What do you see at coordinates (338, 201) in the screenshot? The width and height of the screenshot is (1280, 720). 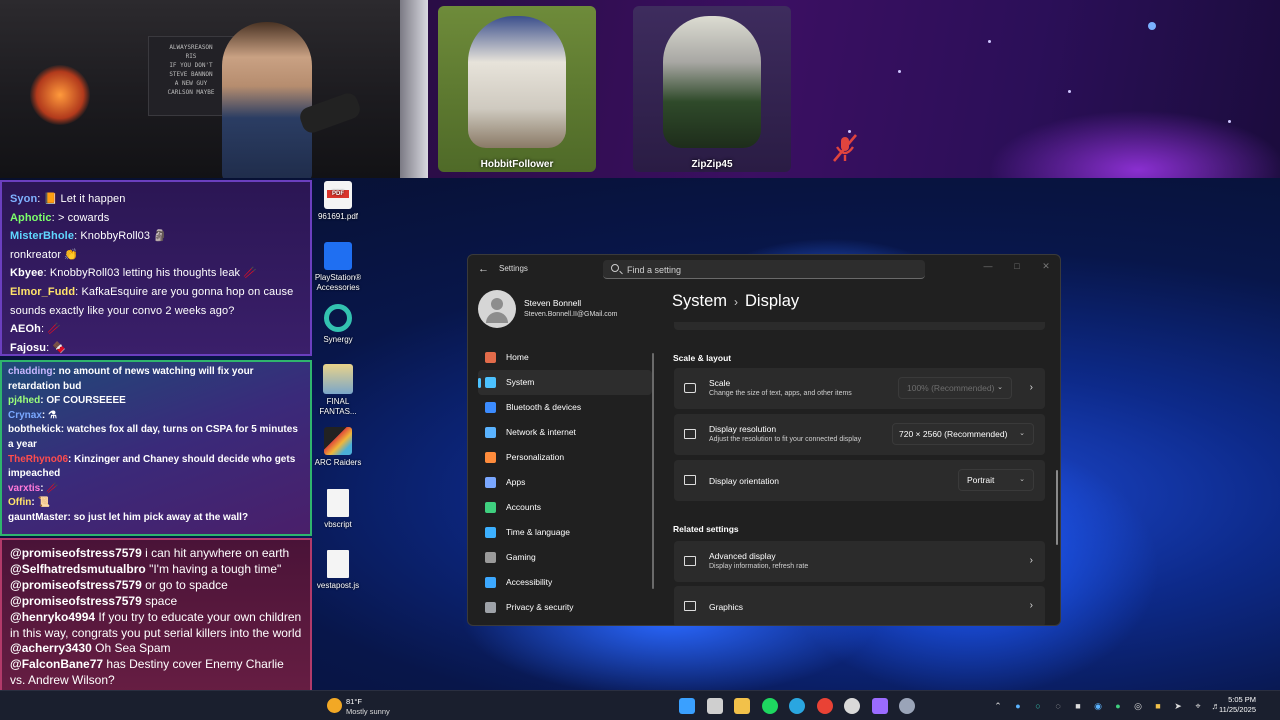 I see `desktop-icon: PDF 961691.pdf` at bounding box center [338, 201].